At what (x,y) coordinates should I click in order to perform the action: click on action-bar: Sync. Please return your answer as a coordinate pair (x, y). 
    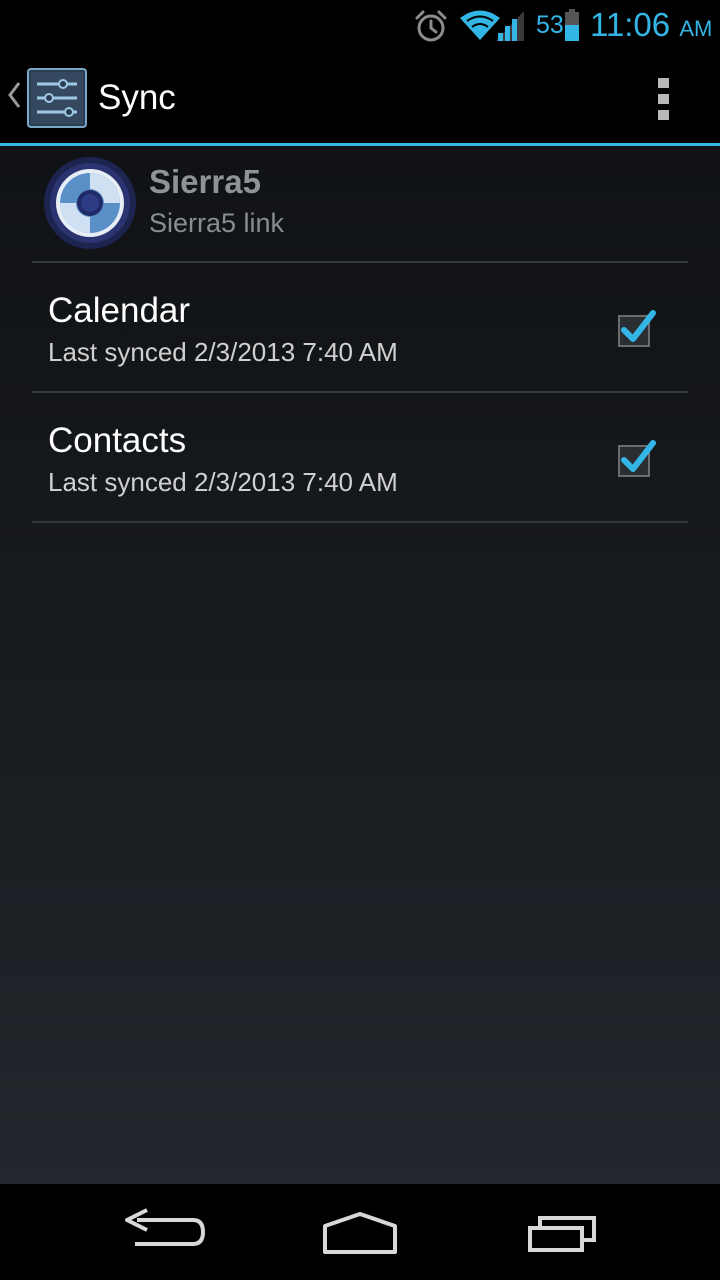
    Looking at the image, I should click on (360, 96).